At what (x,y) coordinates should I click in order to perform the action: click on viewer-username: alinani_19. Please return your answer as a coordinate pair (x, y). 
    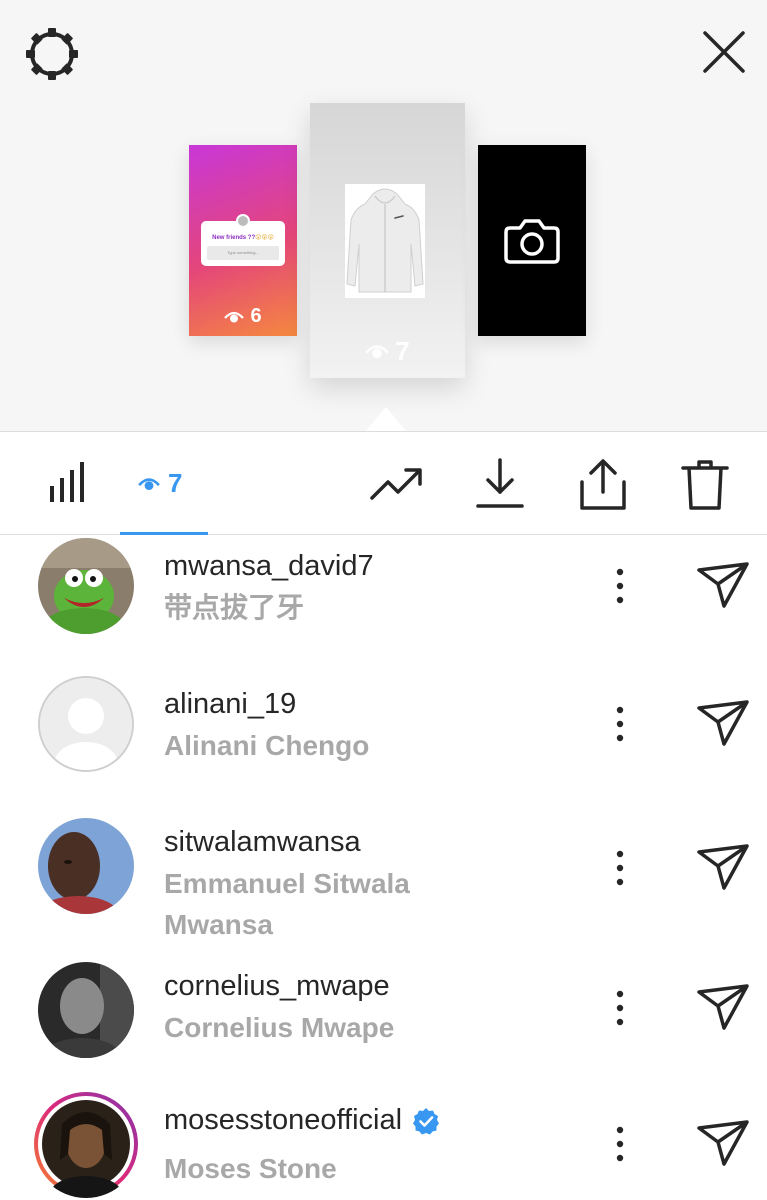
    Looking at the image, I should click on (230, 704).